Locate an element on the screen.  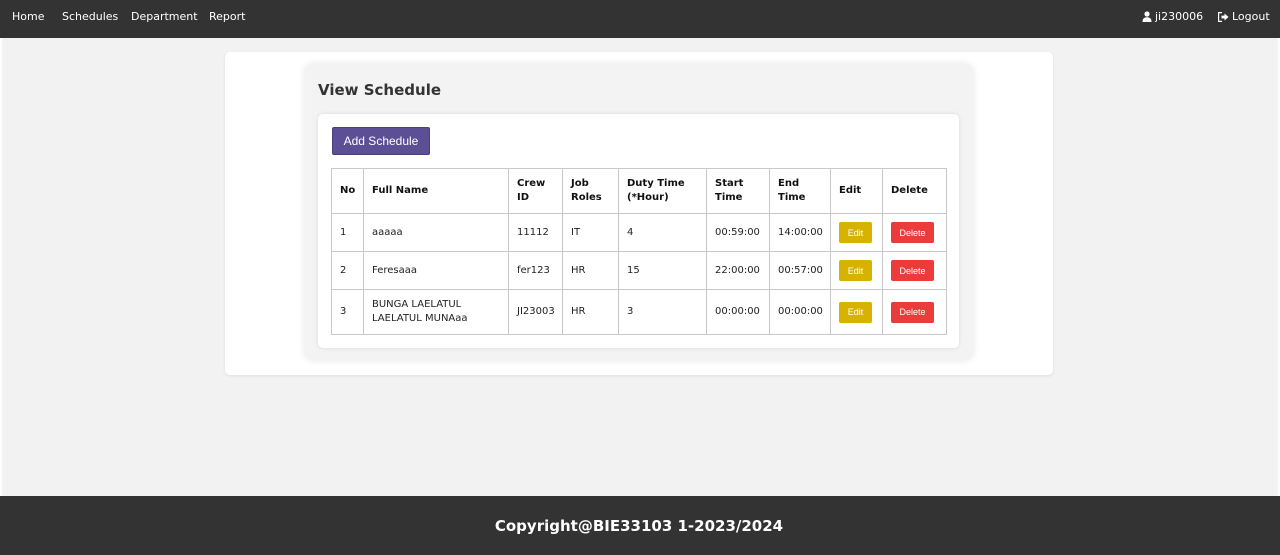
cell-start-time: 00:59:00 is located at coordinates (738, 232).